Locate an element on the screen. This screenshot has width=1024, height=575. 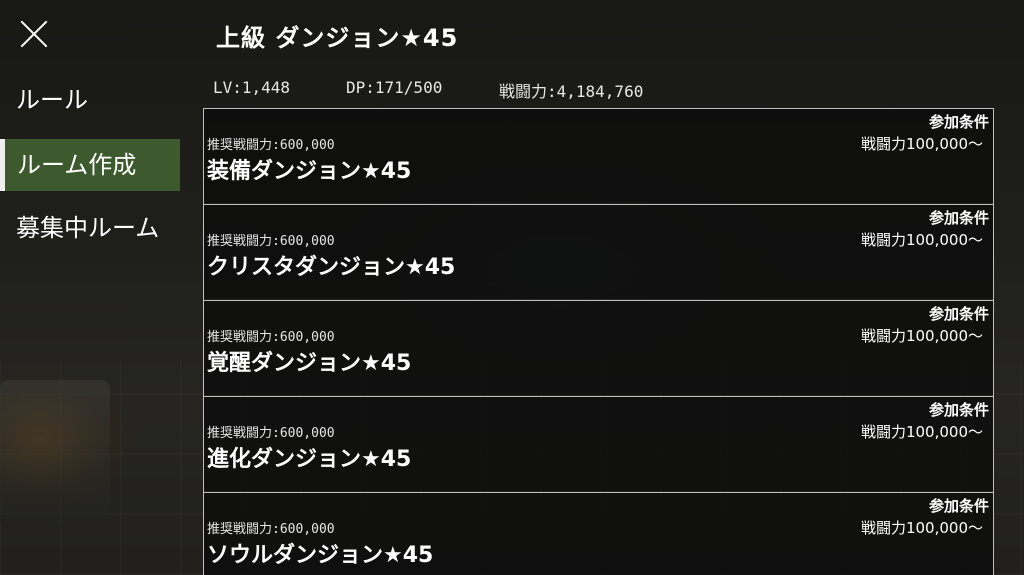
close-button is located at coordinates (34, 34).